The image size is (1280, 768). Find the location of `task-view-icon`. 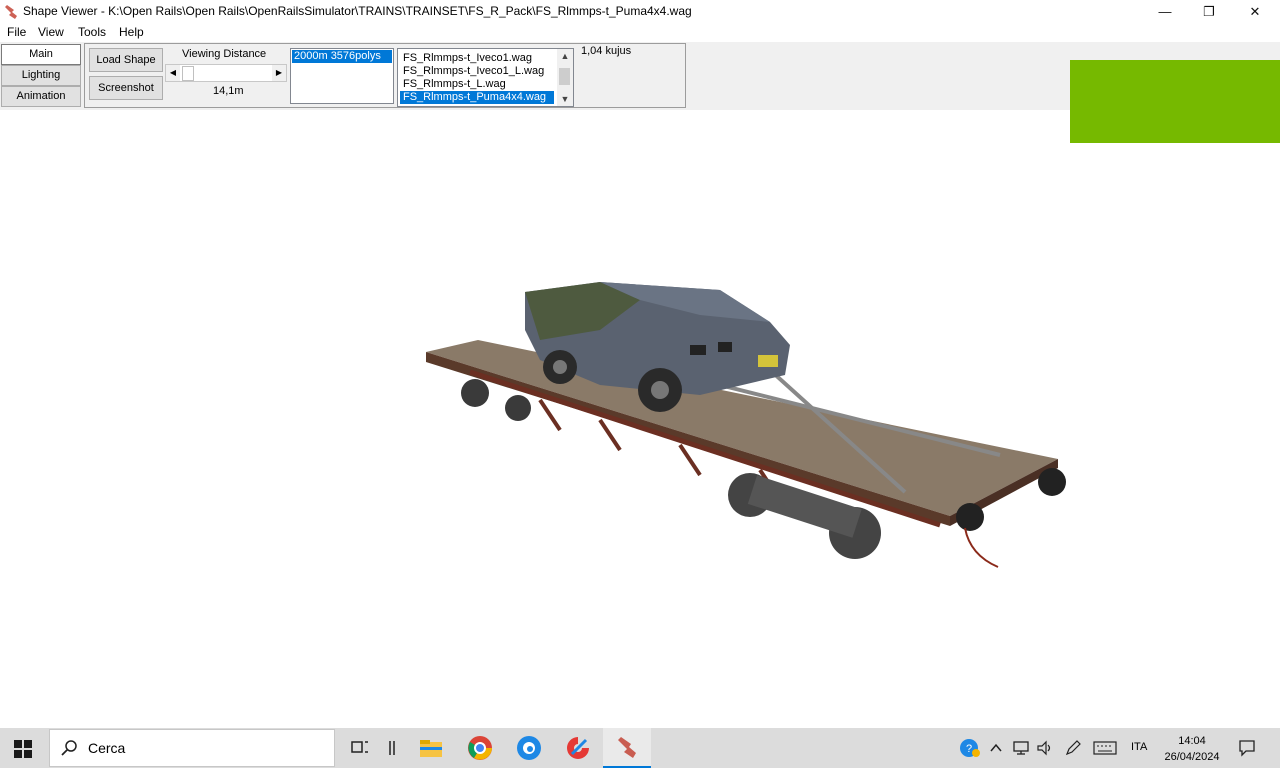

task-view-icon is located at coordinates (360, 748).